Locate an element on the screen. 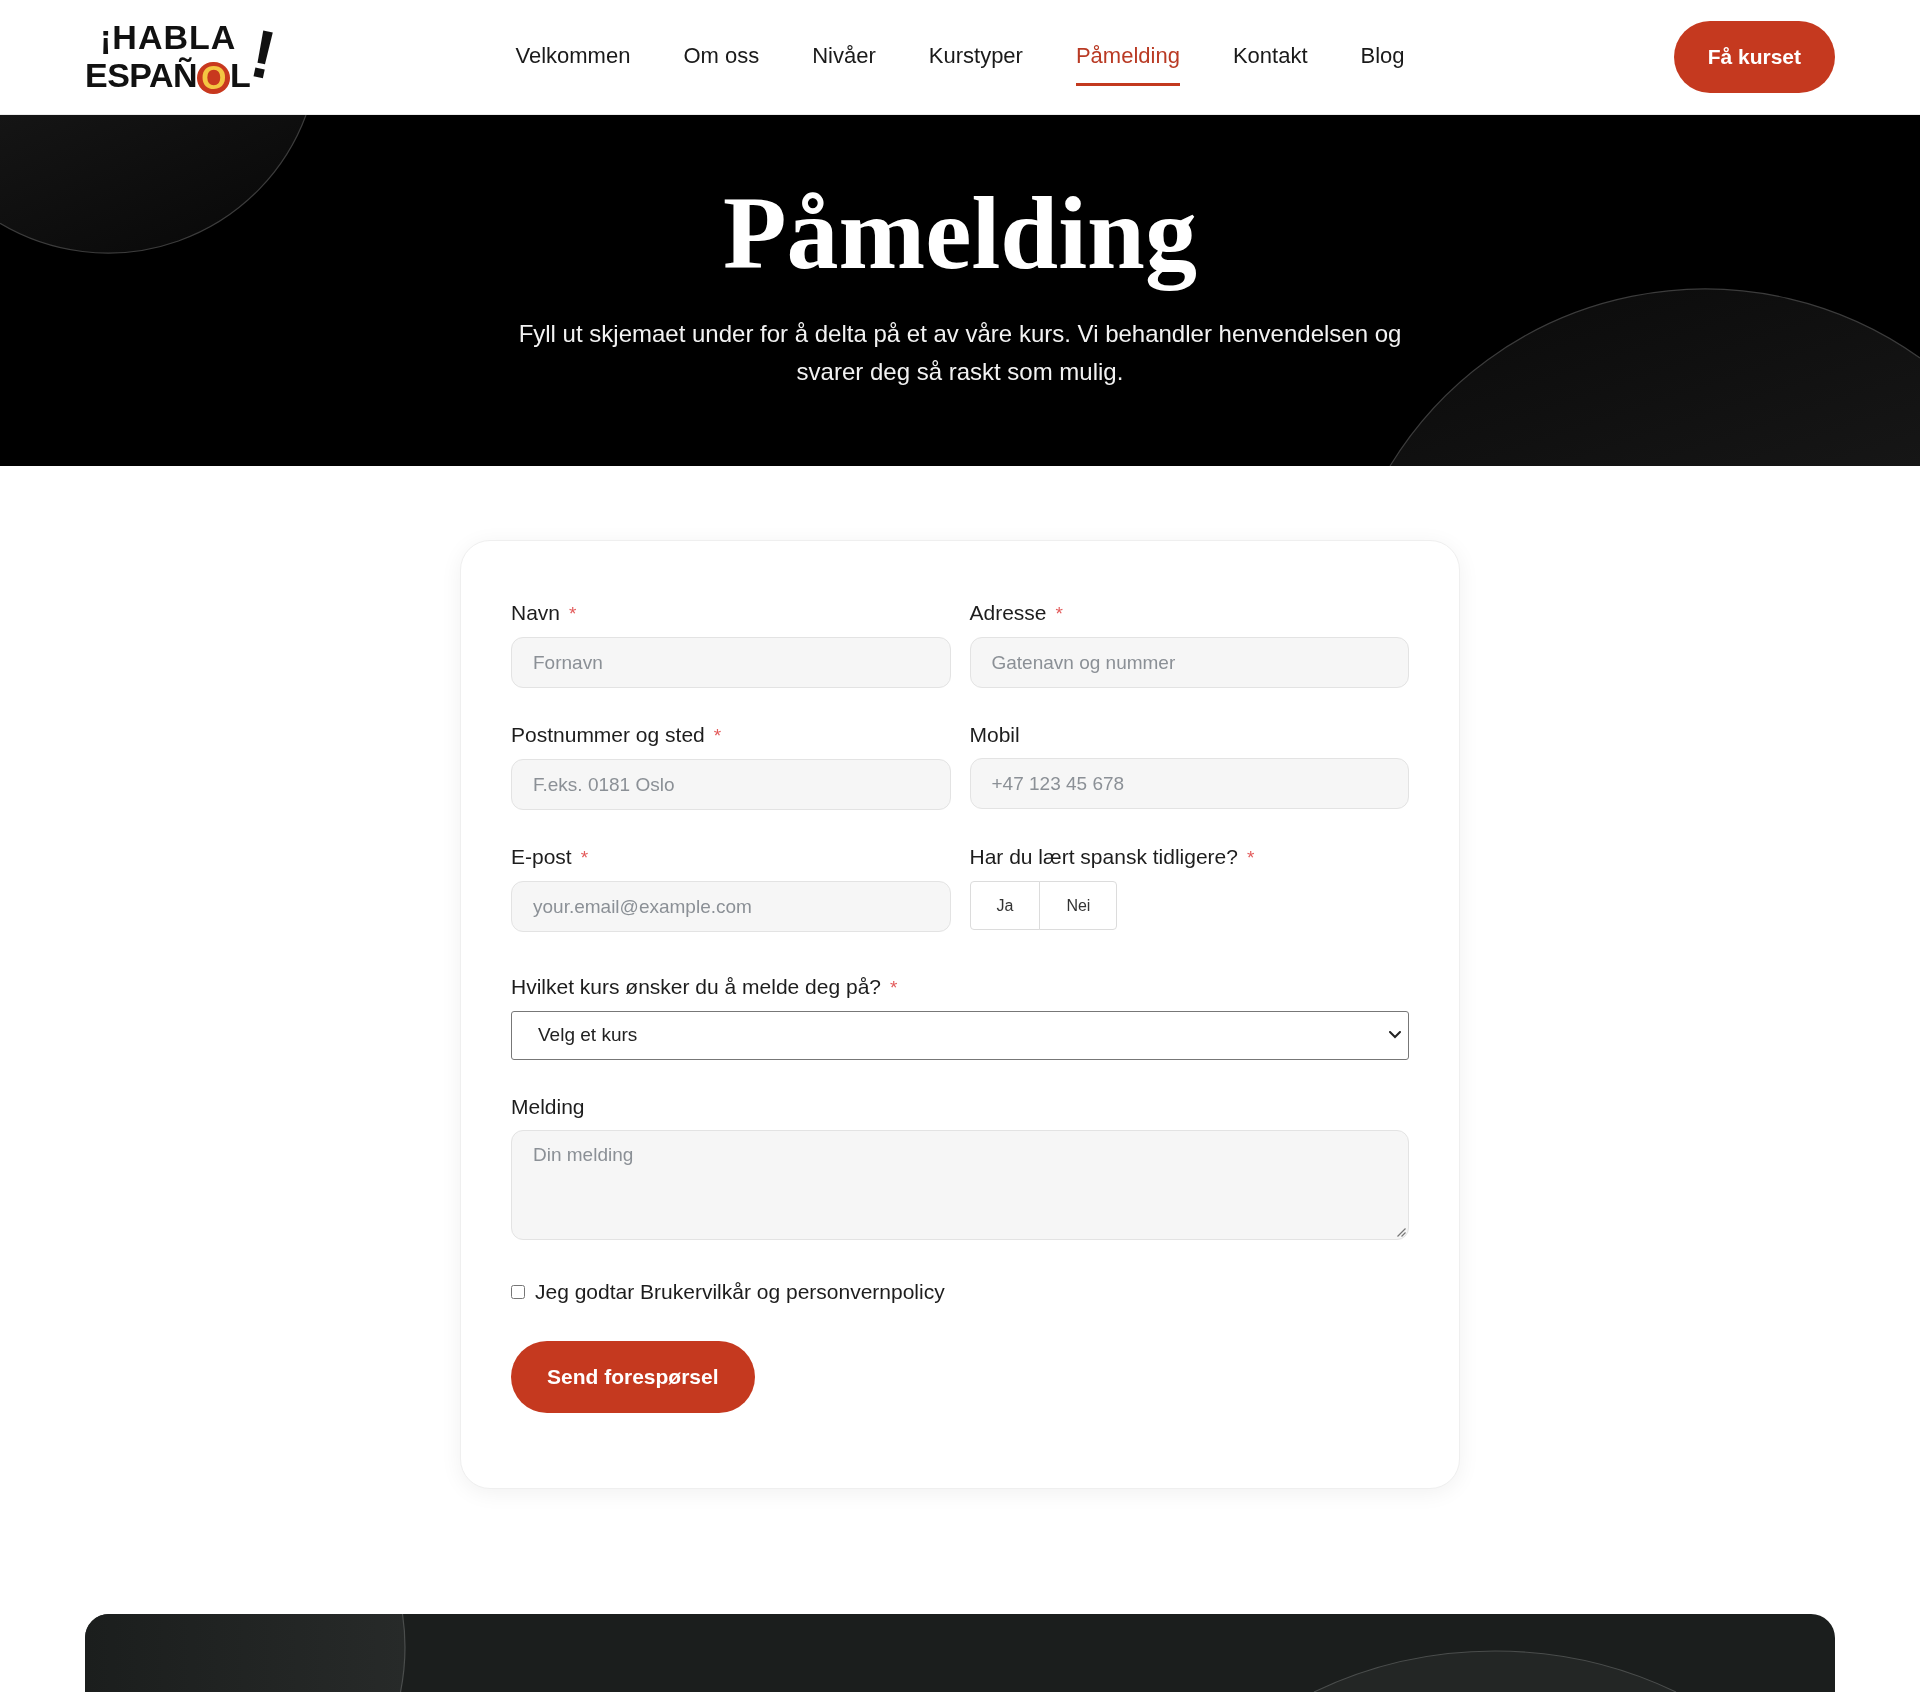 The width and height of the screenshot is (1920, 1692). submit-button: Send forespørsel is located at coordinates (633, 1377).